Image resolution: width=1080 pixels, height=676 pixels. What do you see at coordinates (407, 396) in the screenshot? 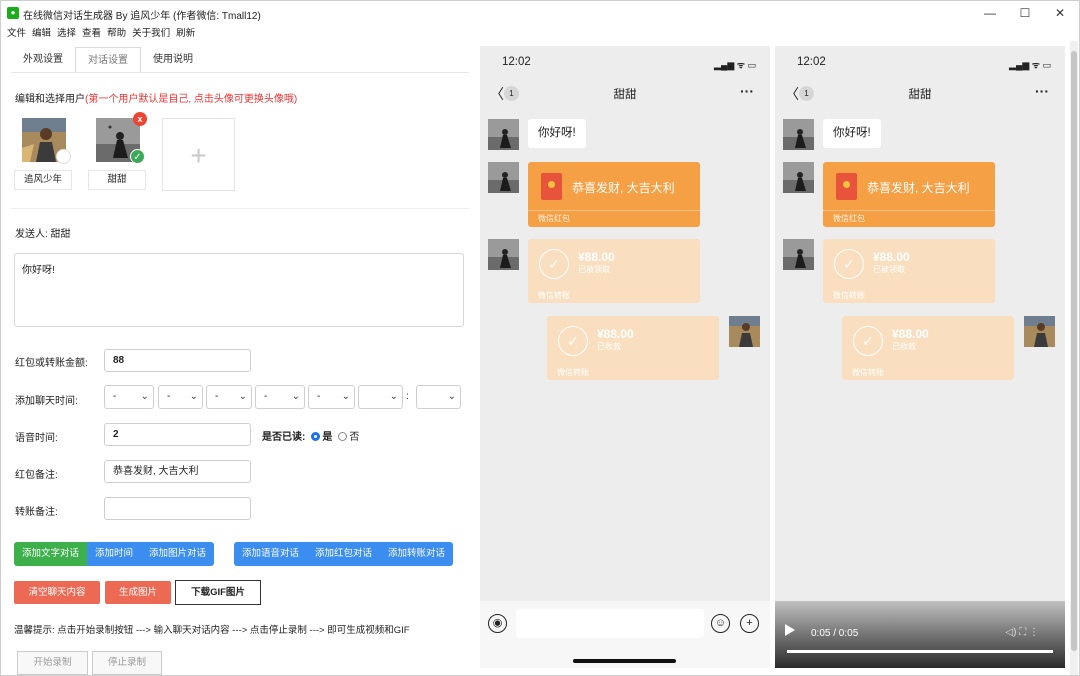
I see `time-colon: :` at bounding box center [407, 396].